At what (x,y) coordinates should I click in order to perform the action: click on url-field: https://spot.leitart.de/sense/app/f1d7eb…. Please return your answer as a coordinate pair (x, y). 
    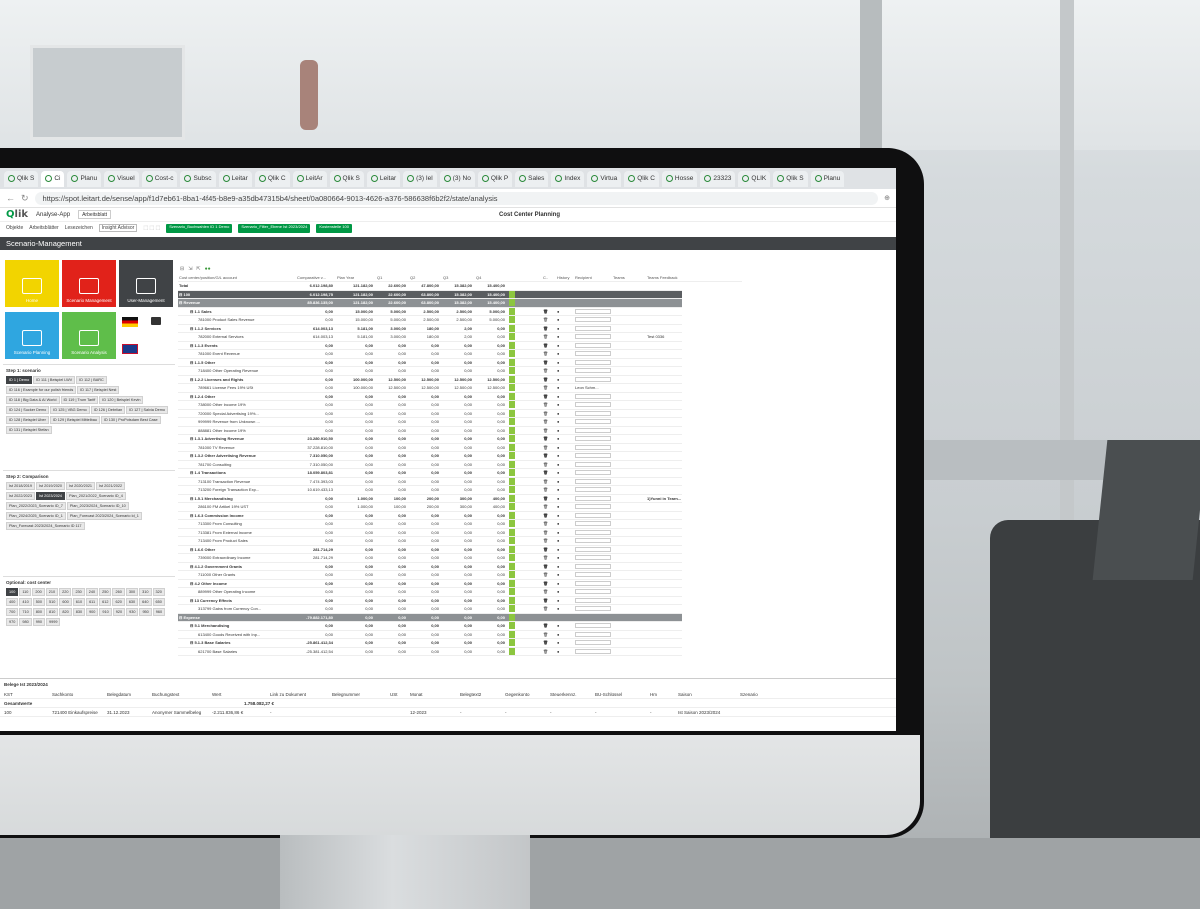
    Looking at the image, I should click on (456, 198).